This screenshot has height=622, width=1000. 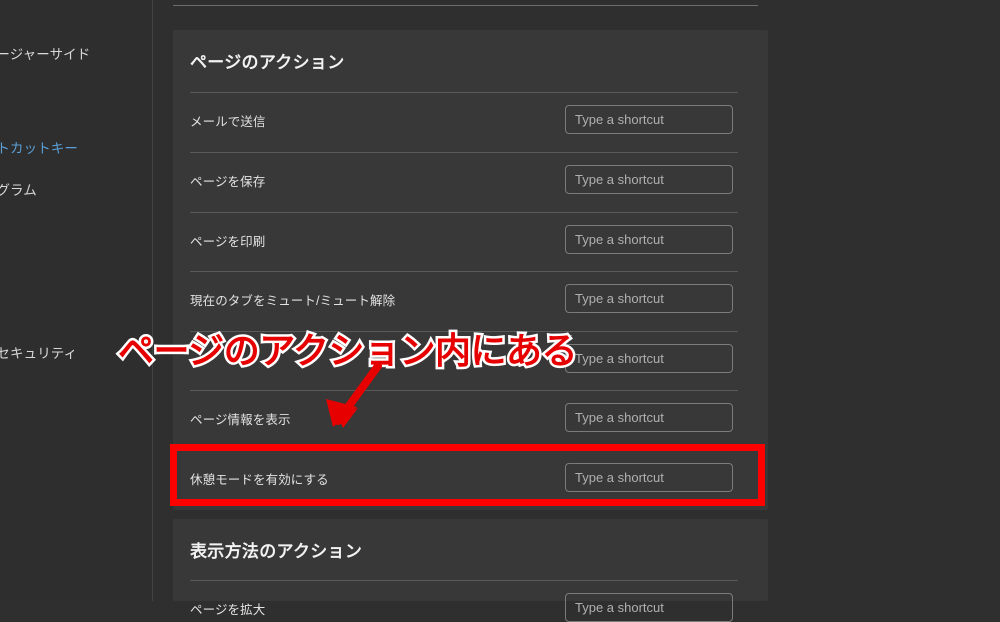 What do you see at coordinates (76, 354) in the screenshot?
I see `sidebar-item: バシーとセキュリティ` at bounding box center [76, 354].